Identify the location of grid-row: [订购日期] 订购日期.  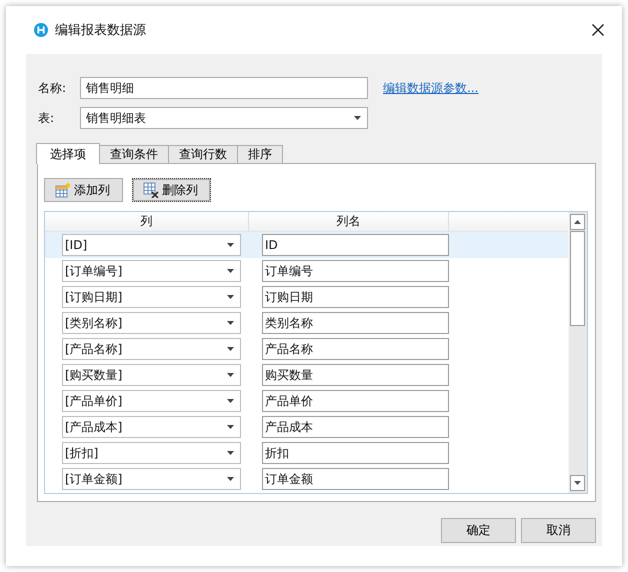
(307, 297).